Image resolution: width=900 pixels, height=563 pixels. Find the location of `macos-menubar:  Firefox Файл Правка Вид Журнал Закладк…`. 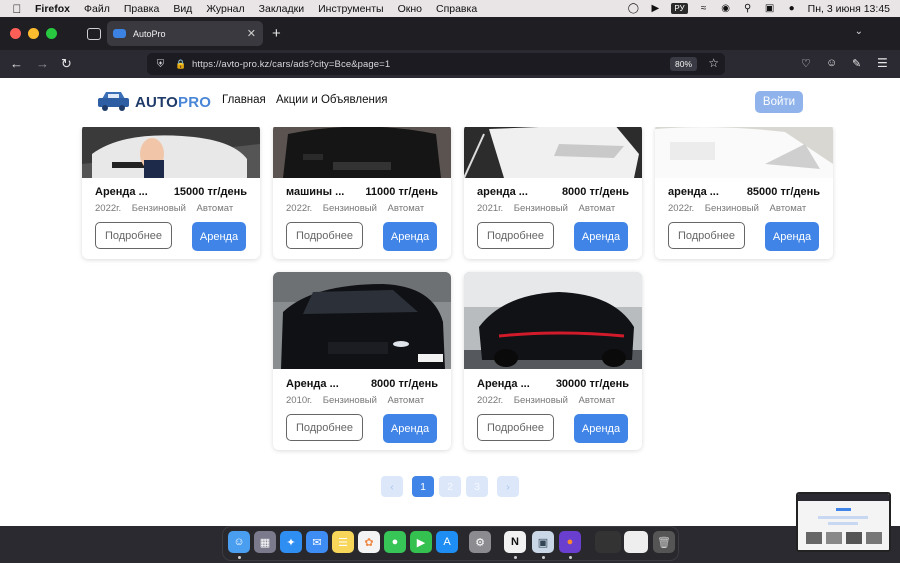

macos-menubar:  Firefox Файл Правка Вид Журнал Закладк… is located at coordinates (450, 8).